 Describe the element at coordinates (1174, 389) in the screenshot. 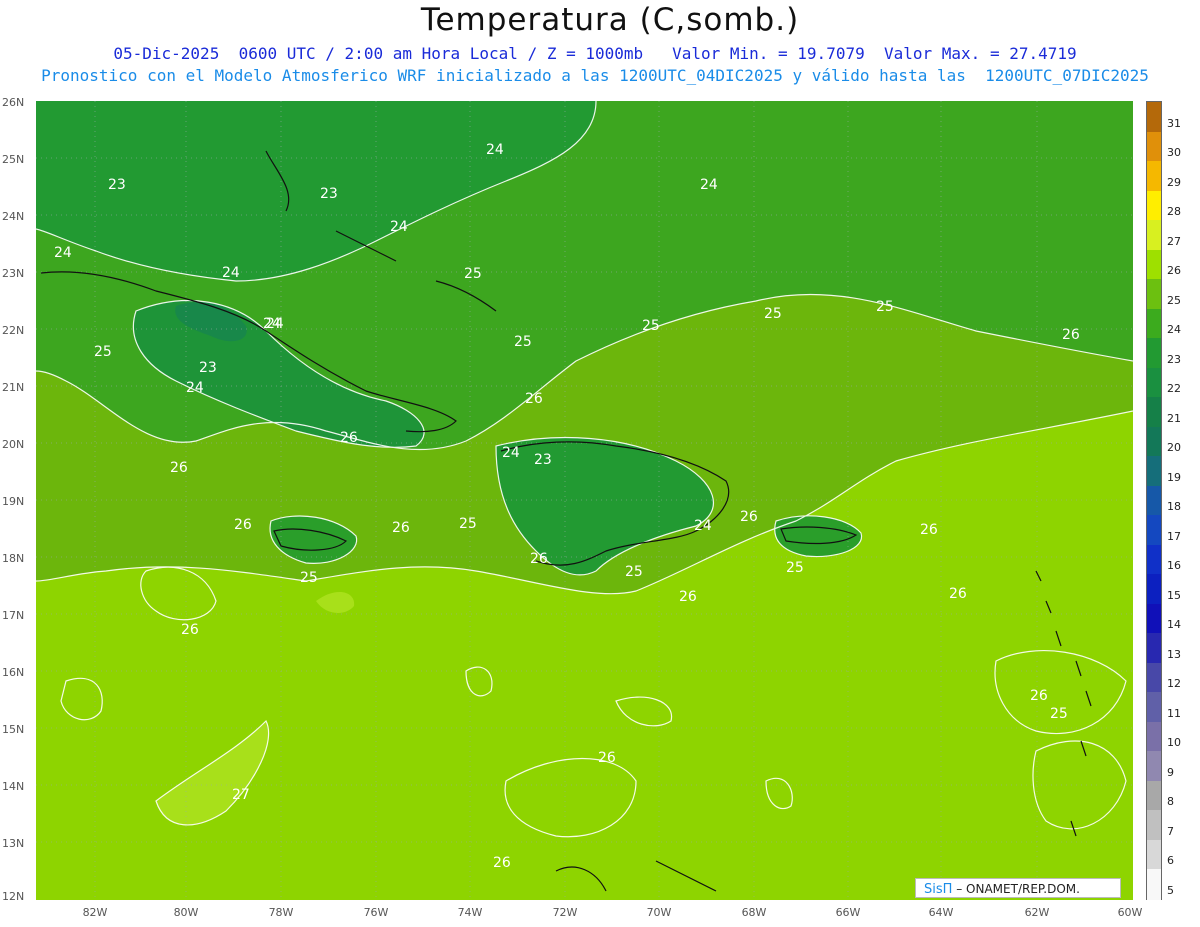

I see `colorbar-label: 22` at that location.